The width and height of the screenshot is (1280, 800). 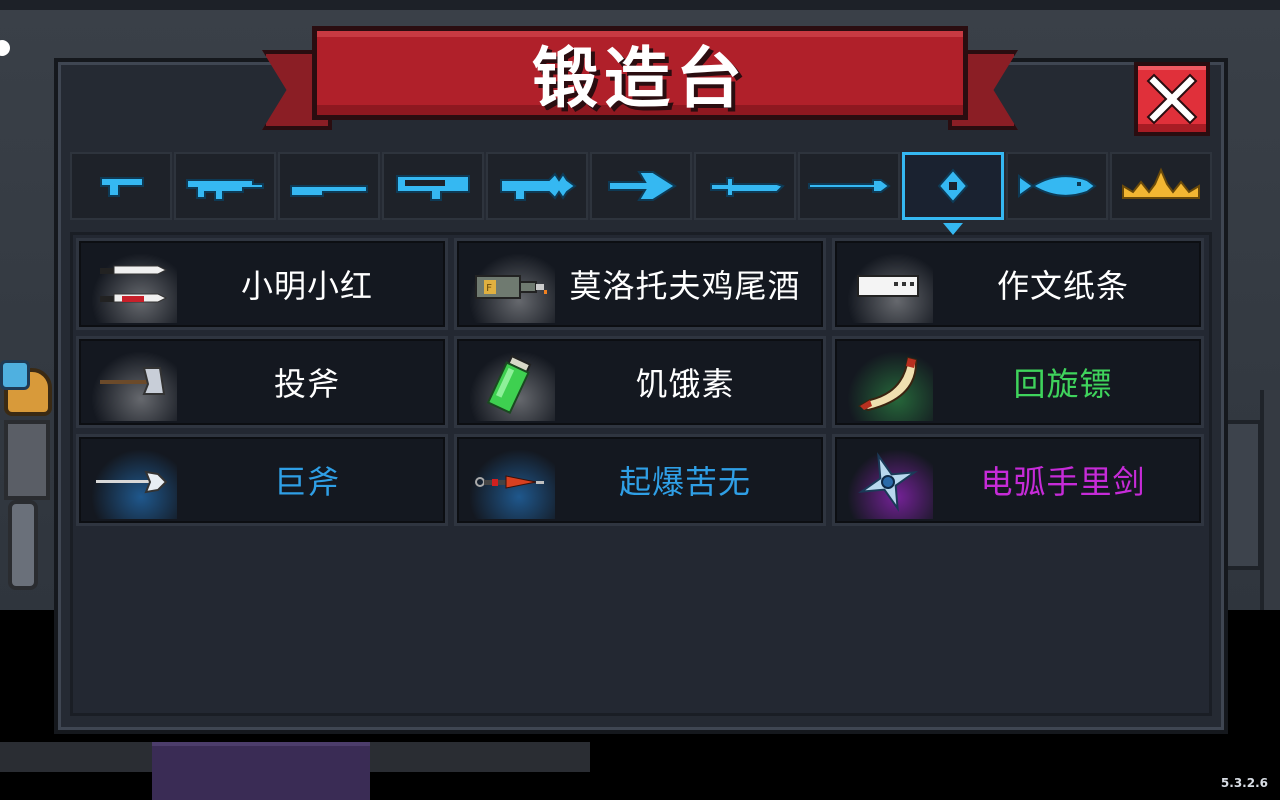 I want to click on assault-rifle-icon, so click(x=225, y=190).